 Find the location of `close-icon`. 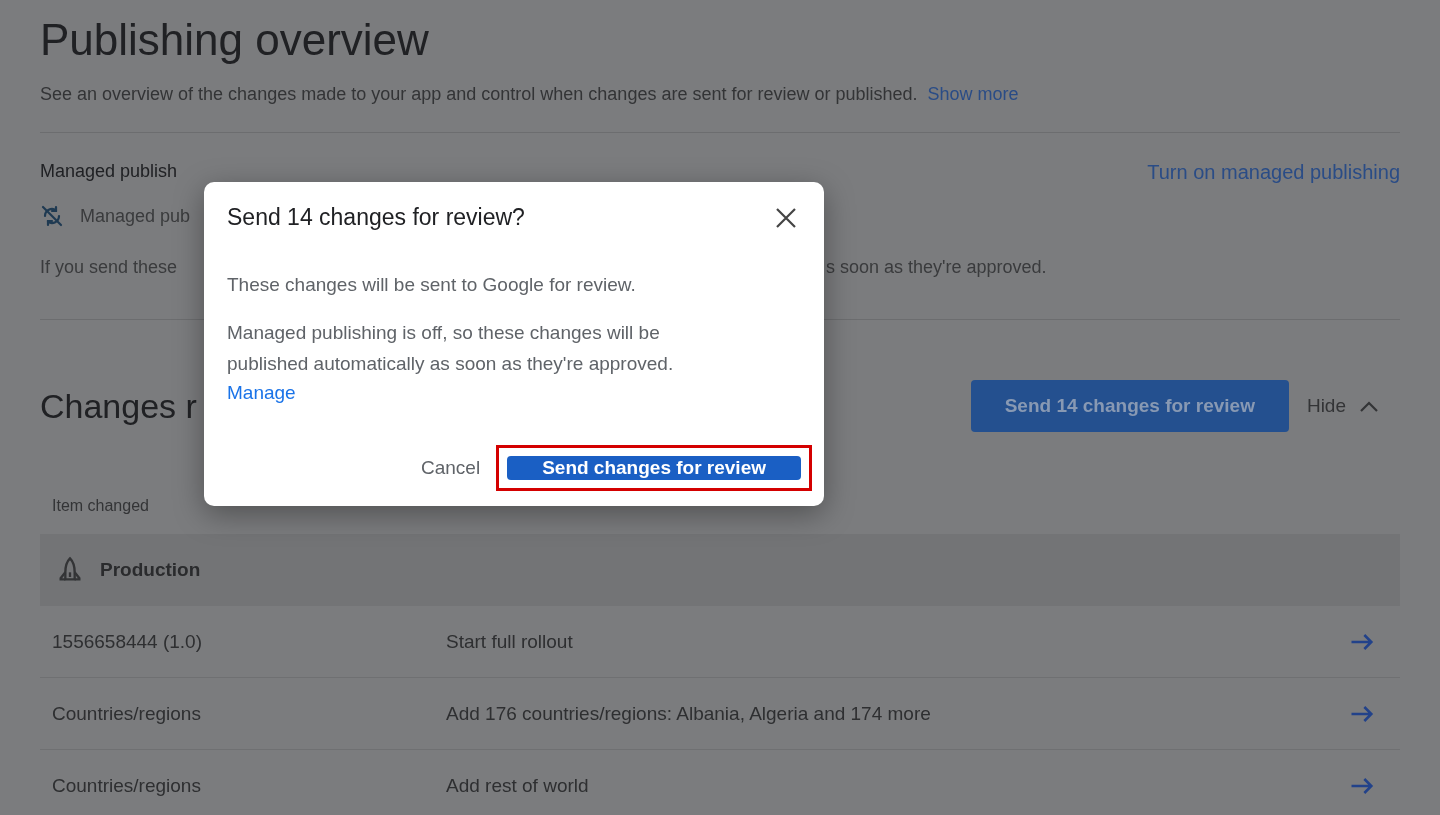

close-icon is located at coordinates (786, 218).